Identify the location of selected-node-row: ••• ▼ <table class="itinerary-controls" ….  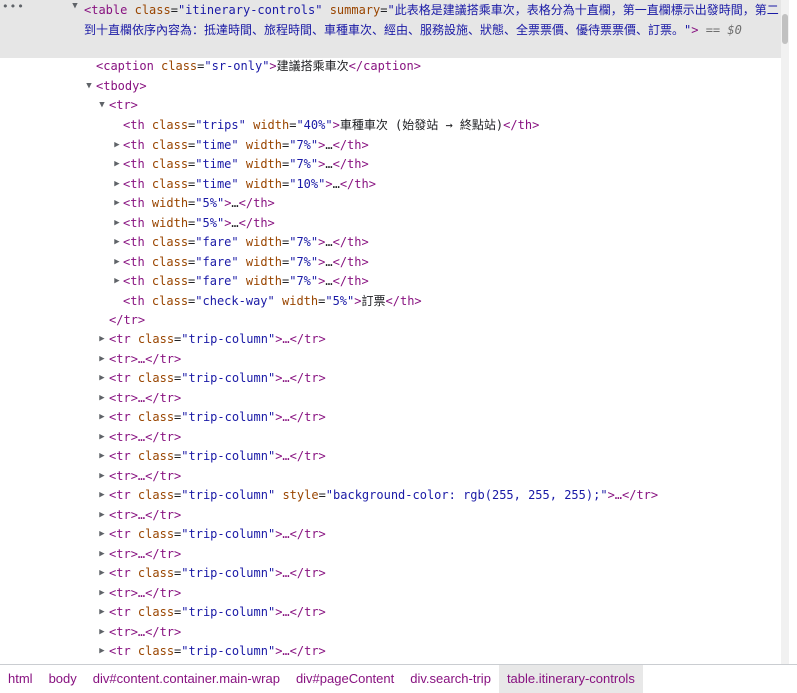
(394, 29).